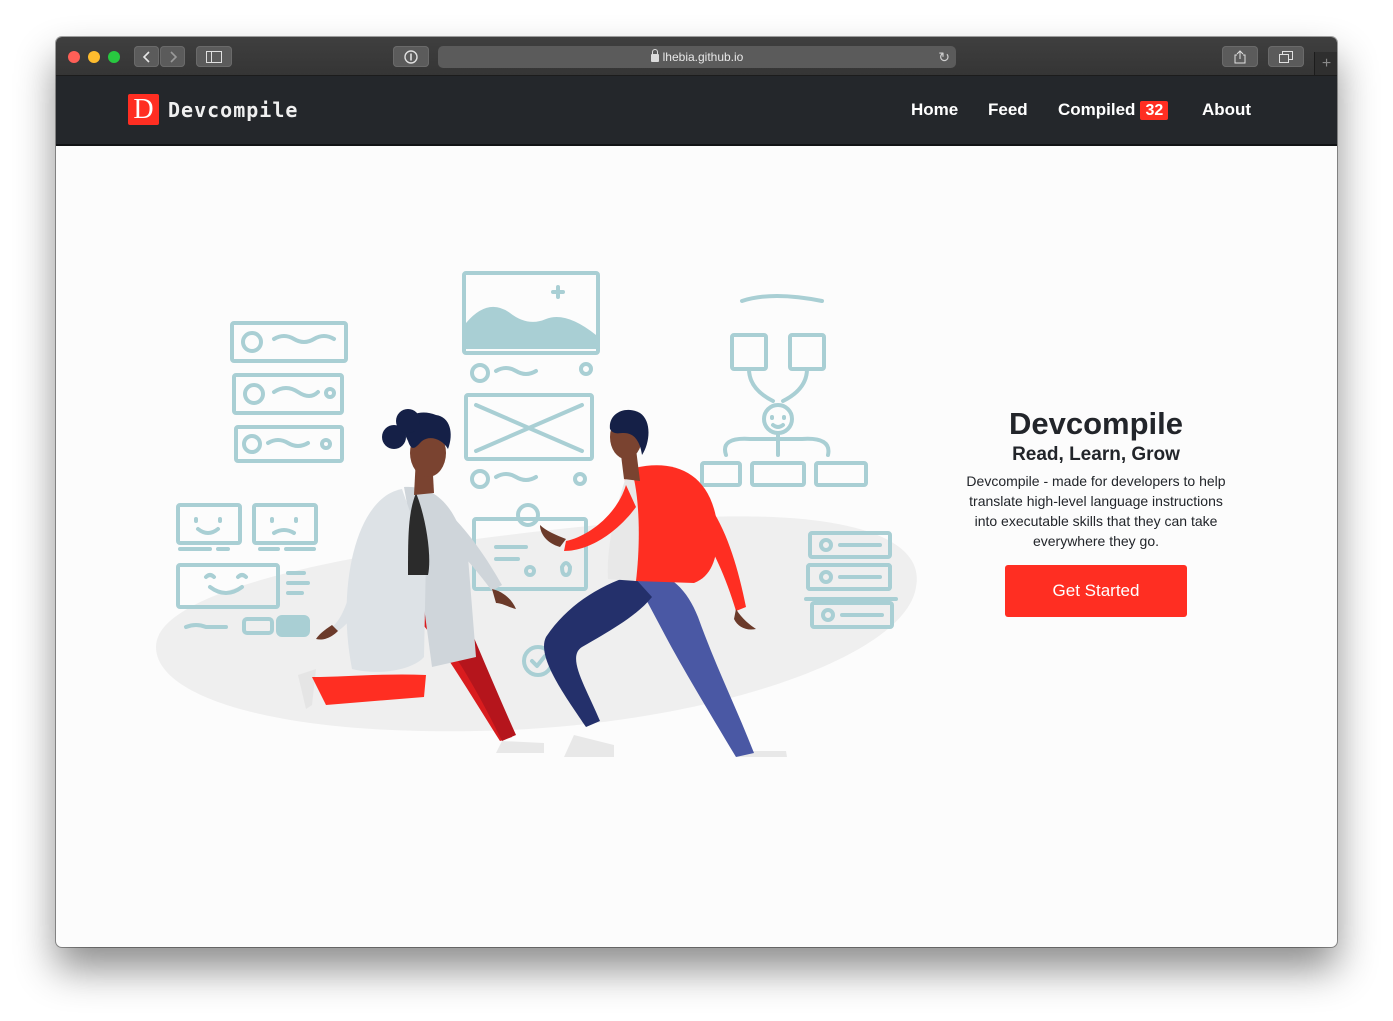 This screenshot has height=1021, width=1393. I want to click on share-icon, so click(1240, 56).